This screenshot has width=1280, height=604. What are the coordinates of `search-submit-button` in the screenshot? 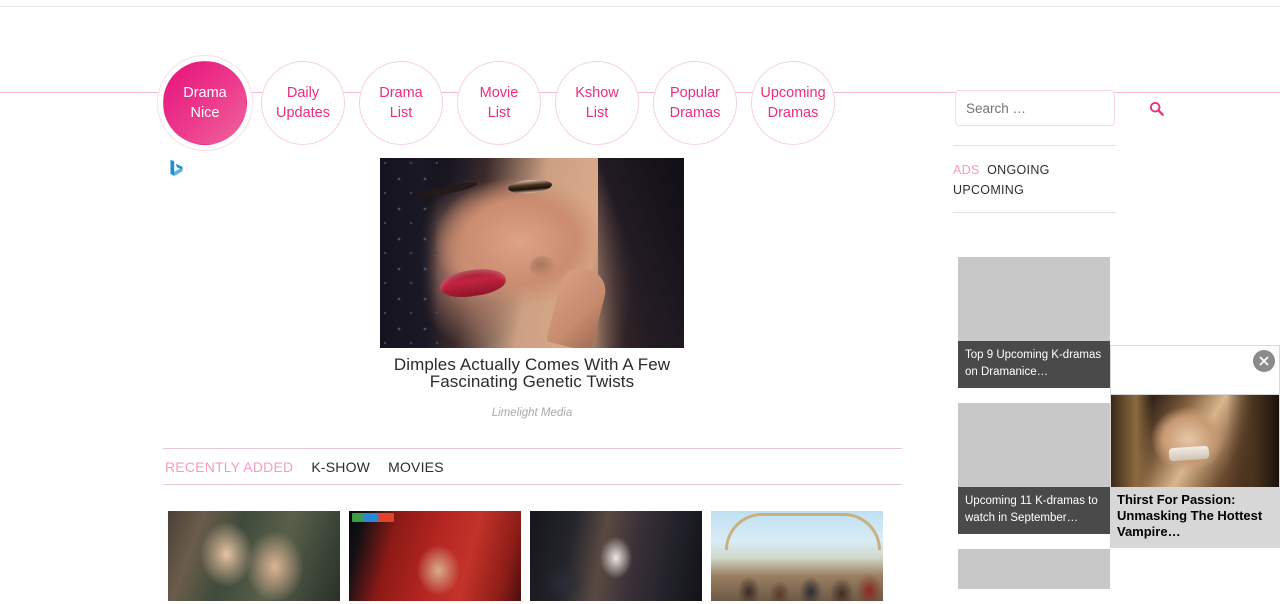 It's located at (1161, 108).